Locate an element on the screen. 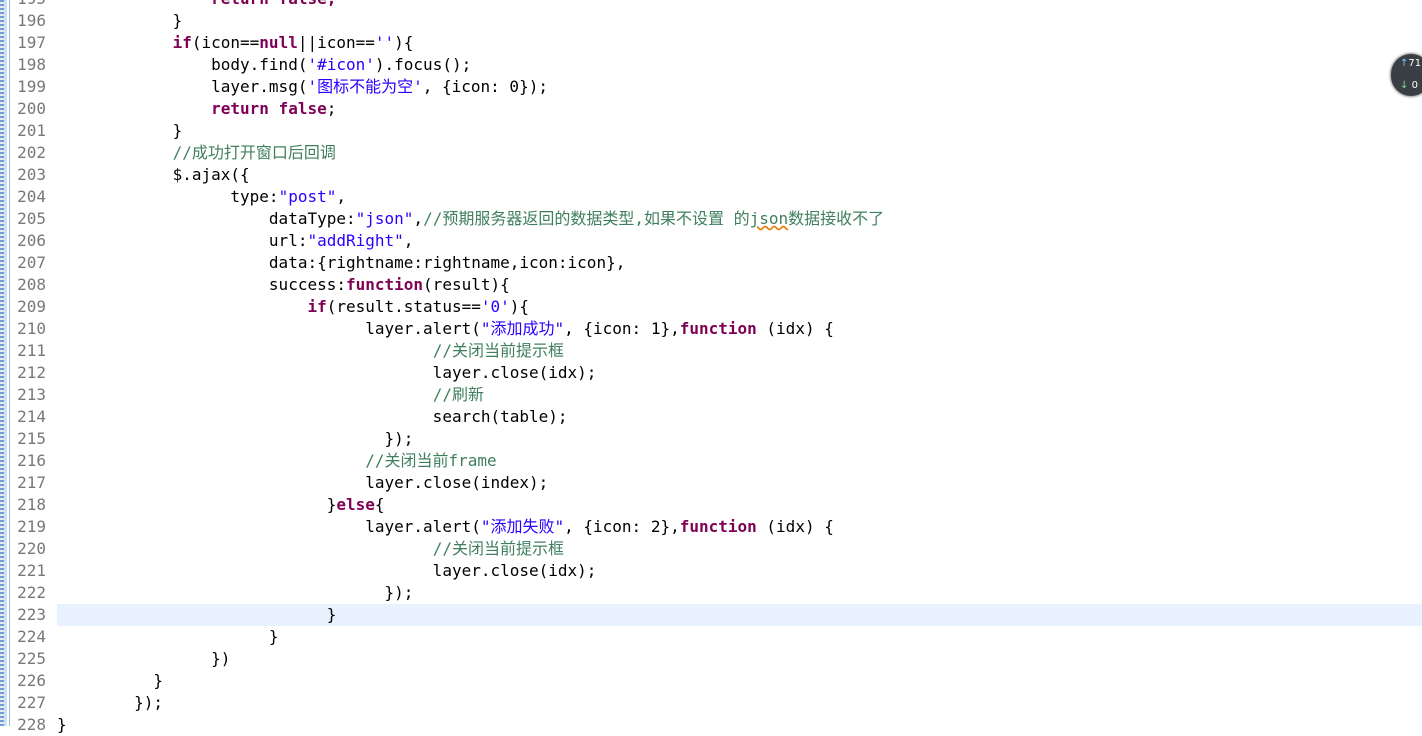 This screenshot has height=736, width=1422. code-token: , {icon: 1}, is located at coordinates (622, 328).